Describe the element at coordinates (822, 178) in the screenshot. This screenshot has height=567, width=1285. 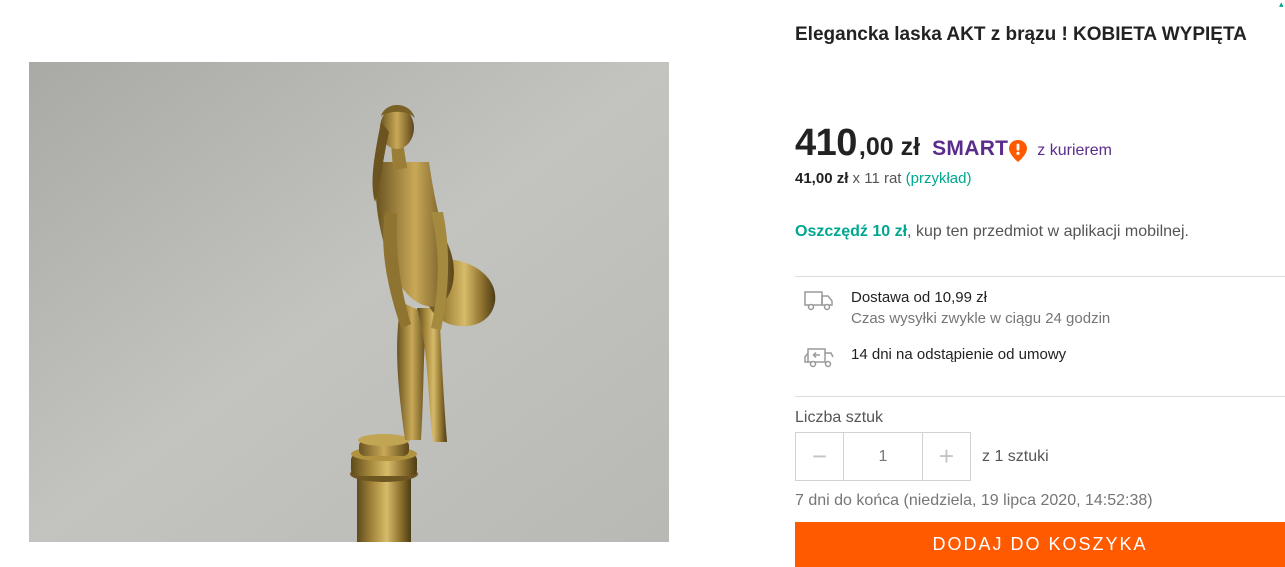
I see `installment-amount: 41,00 zł` at that location.